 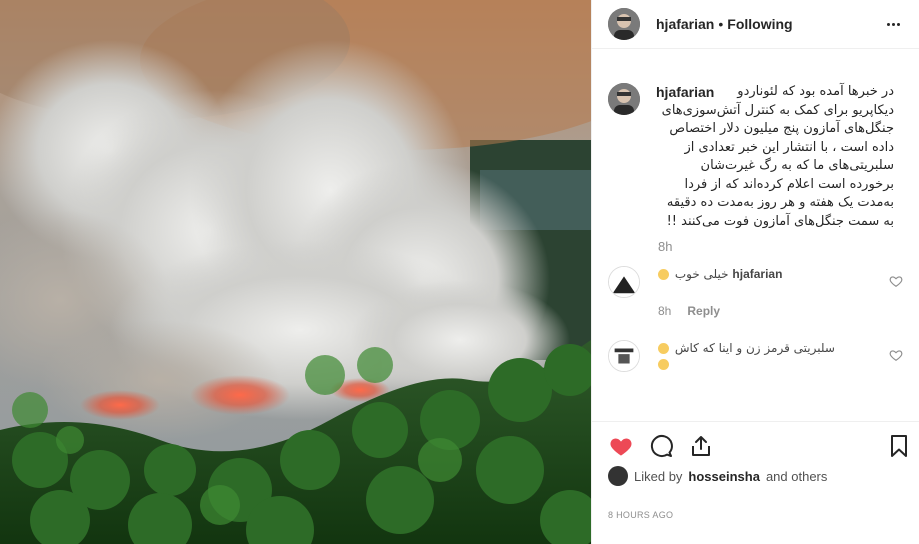 What do you see at coordinates (701, 274) in the screenshot?
I see `comment-body: خیلی خوب` at bounding box center [701, 274].